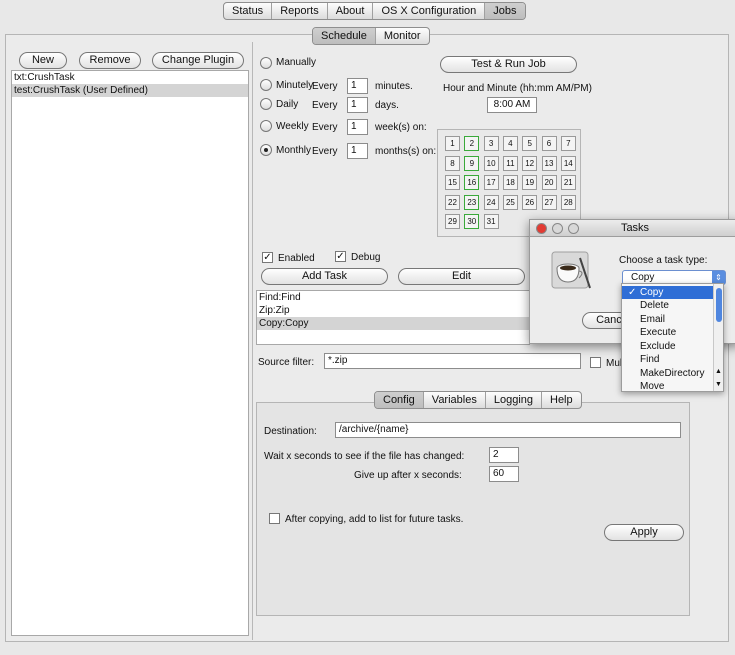 This screenshot has width=735, height=655. I want to click on daily-label: Daily, so click(287, 104).